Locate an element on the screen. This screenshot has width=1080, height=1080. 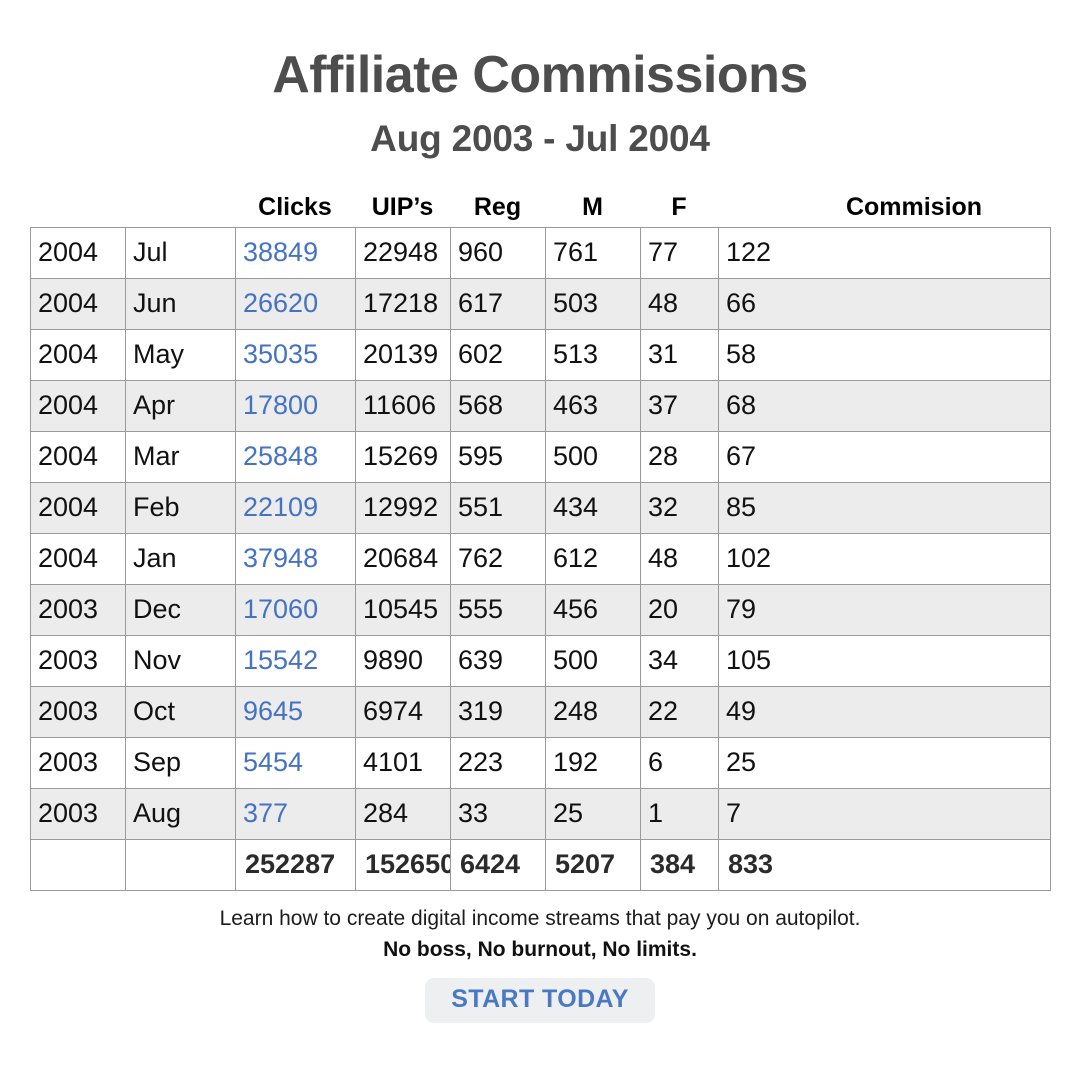
cell-month: Jan is located at coordinates (180, 558).